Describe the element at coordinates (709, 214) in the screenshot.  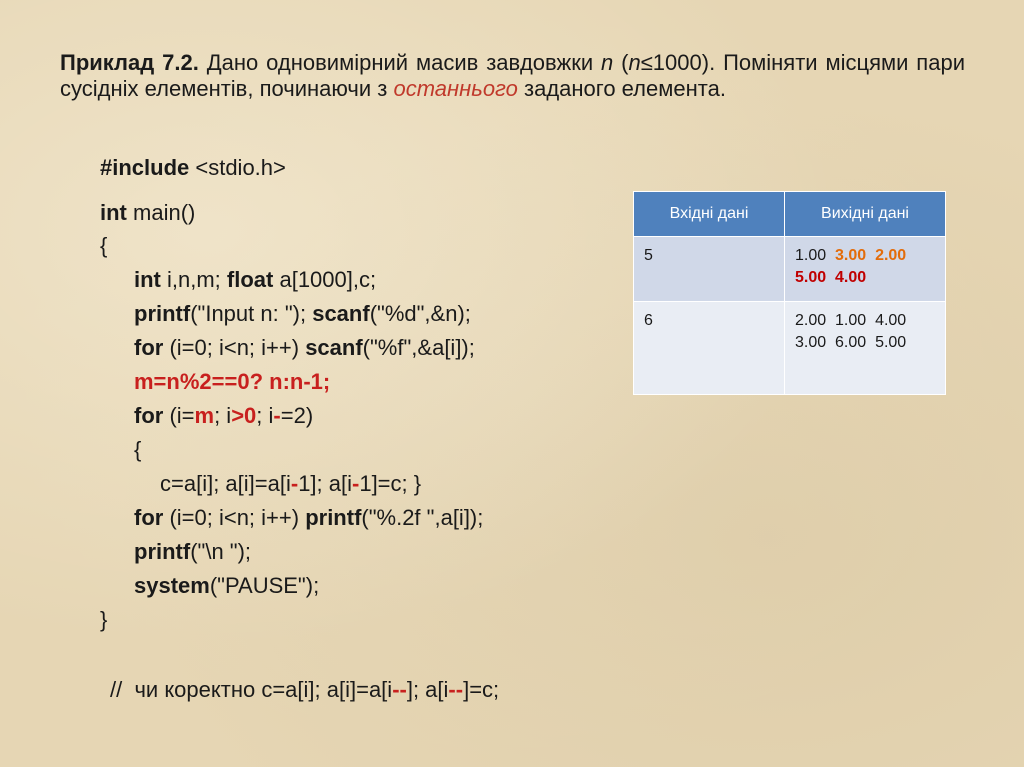
I see `header-input: Вхідні дані` at that location.